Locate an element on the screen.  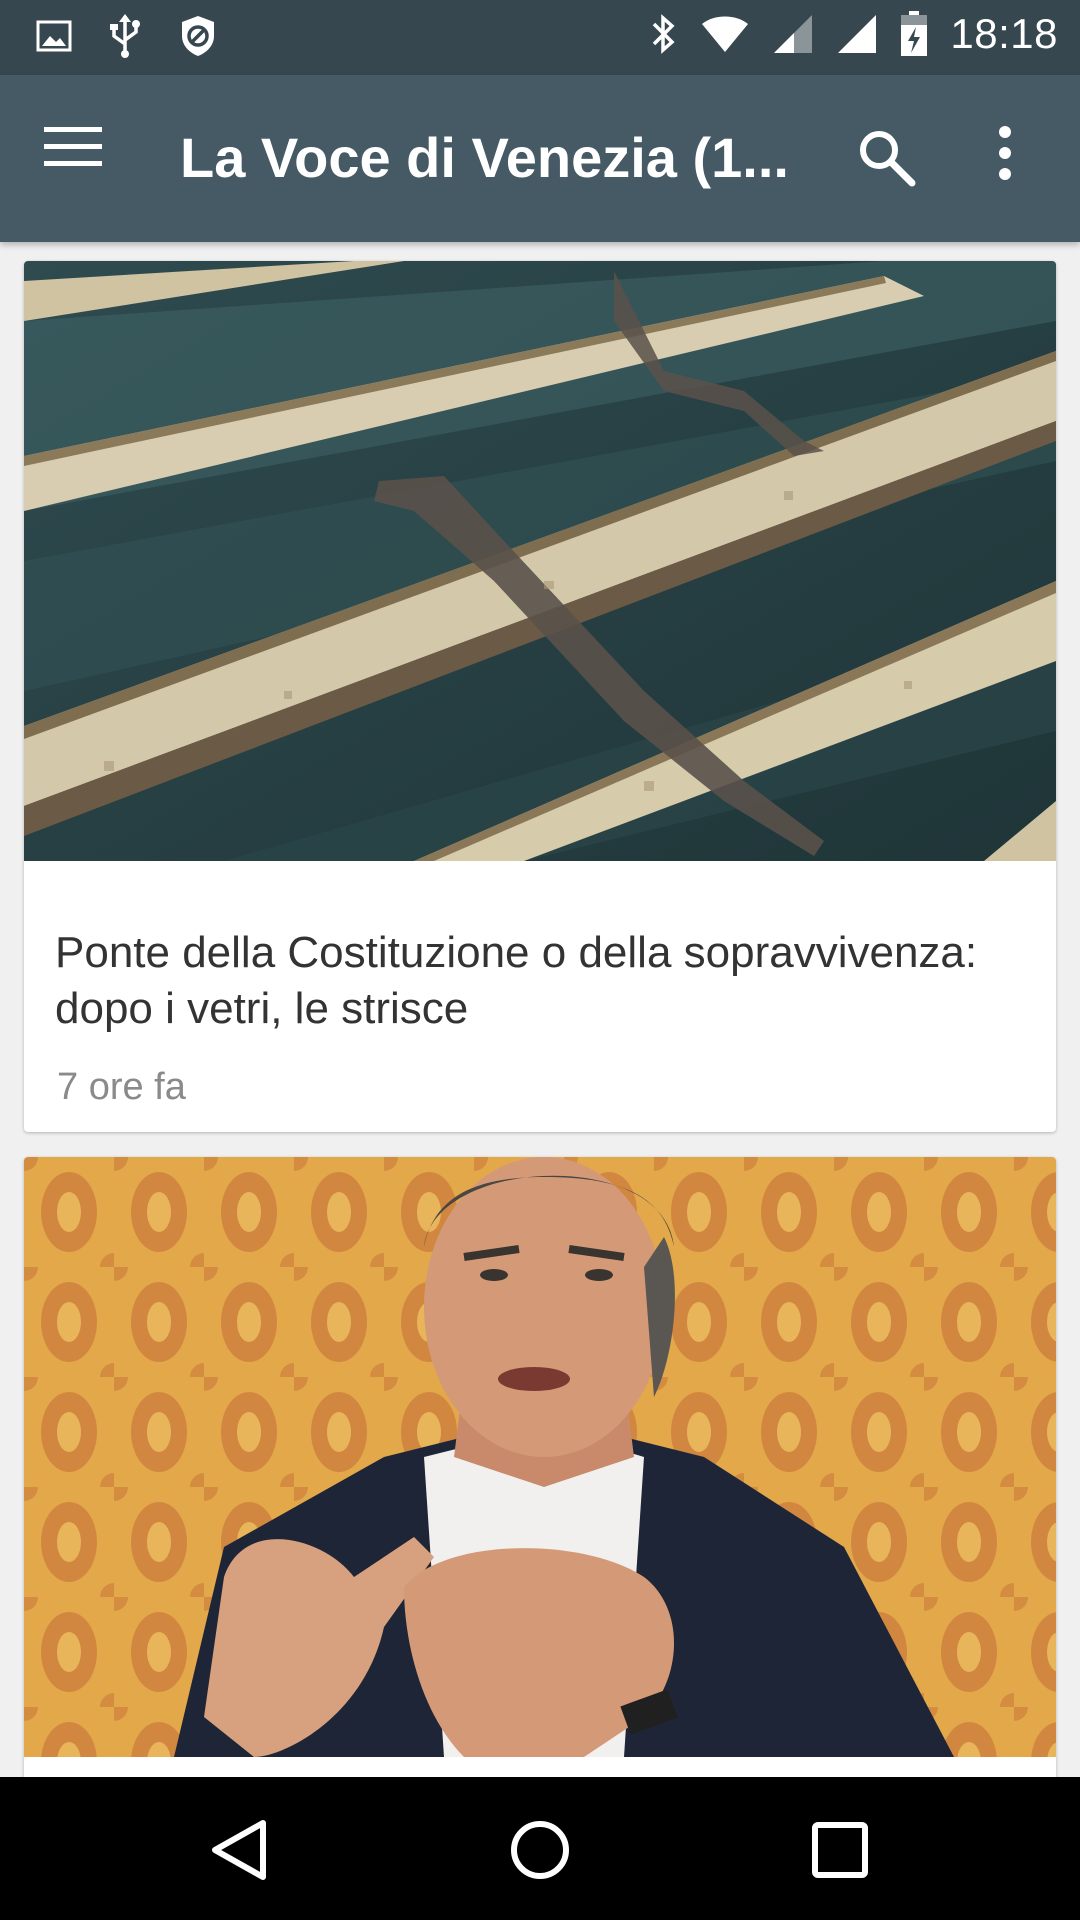
status-clock: 18:18 is located at coordinates (1004, 33).